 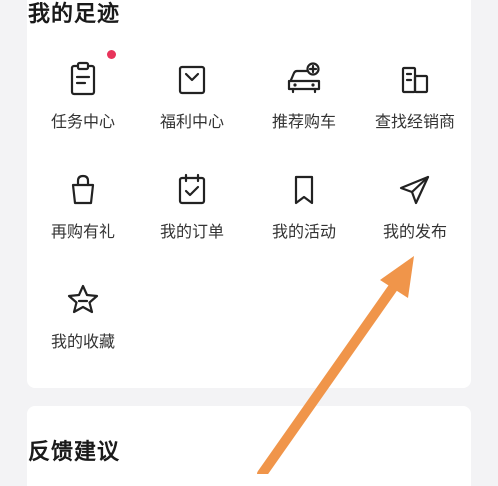 I want to click on my-orders-label: 我的订单, so click(x=191, y=231).